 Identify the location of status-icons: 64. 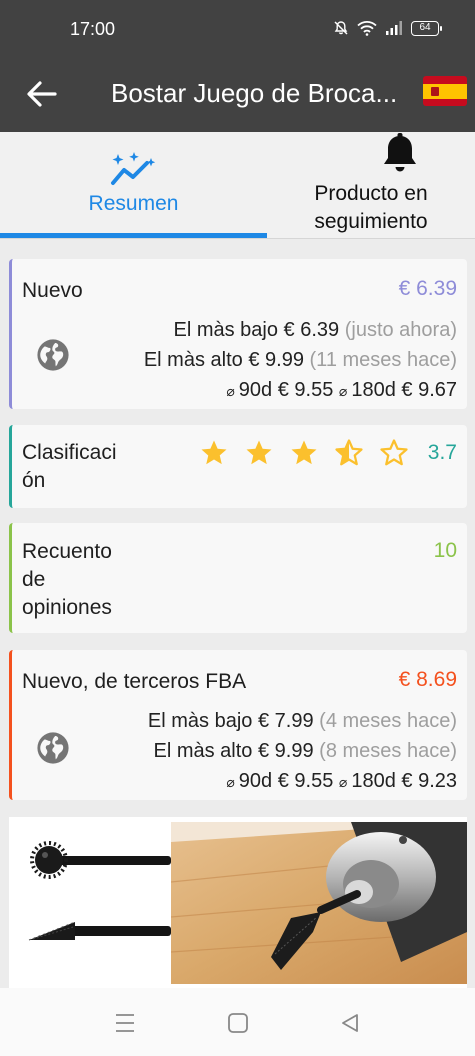
(387, 28).